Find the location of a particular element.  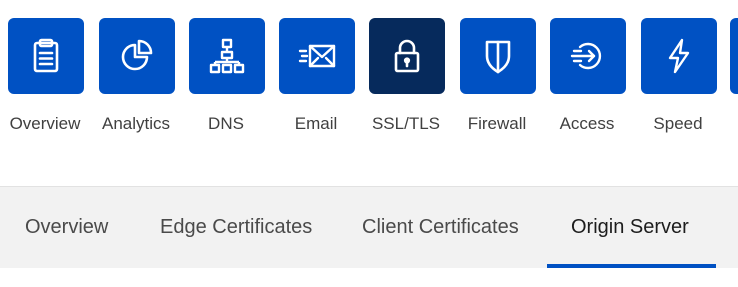

tab-overview: Overview is located at coordinates (66, 228).